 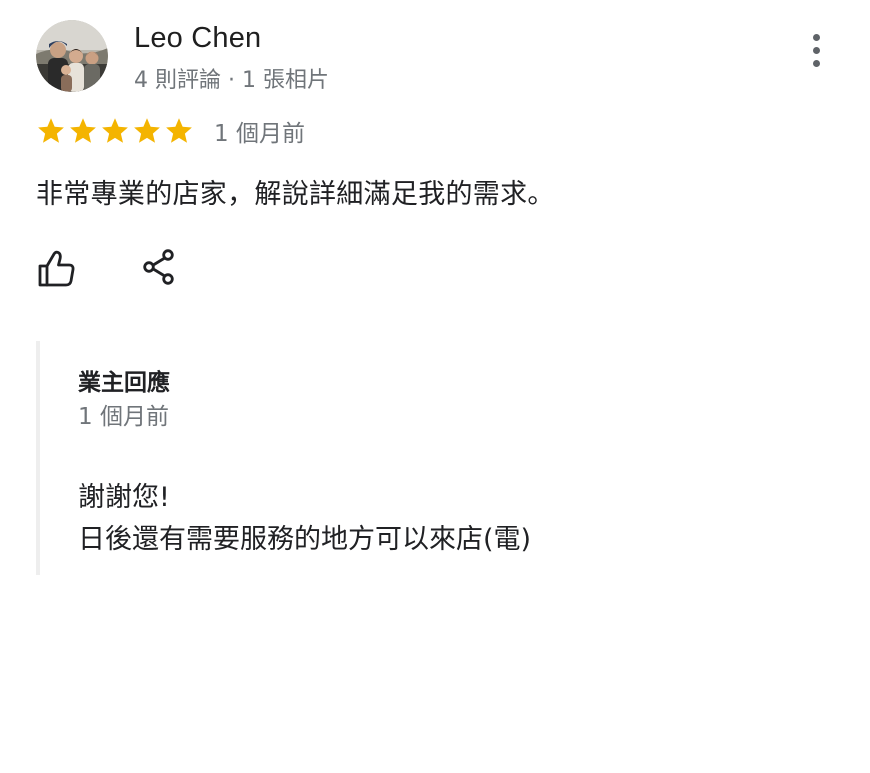 I want to click on avatar-photo, so click(x=72, y=56).